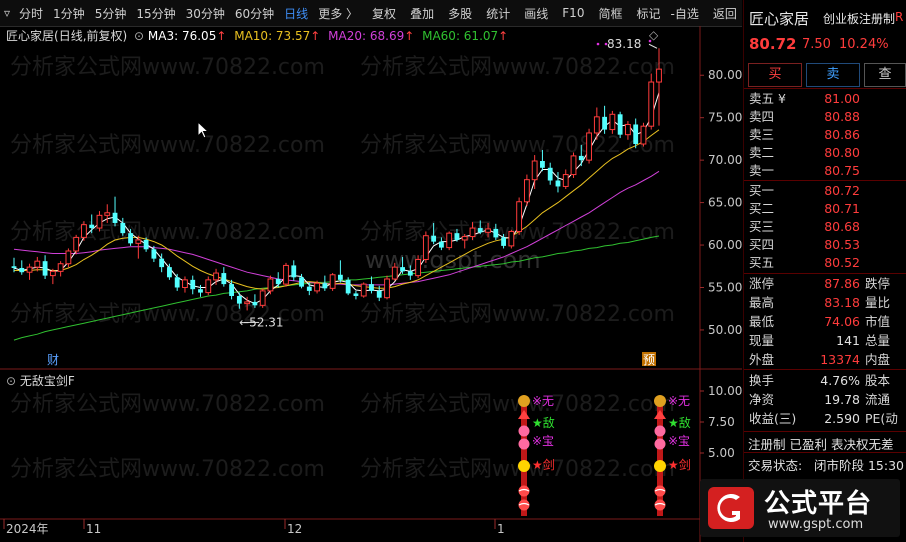 This screenshot has height=542, width=906. Describe the element at coordinates (11, 381) in the screenshot. I see `indicator-toggle-icon: ⊙` at that location.